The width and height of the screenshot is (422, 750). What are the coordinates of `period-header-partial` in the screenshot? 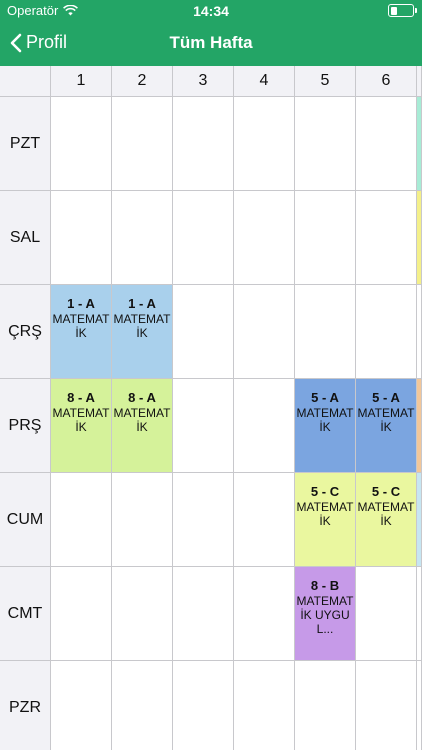 It's located at (419, 81).